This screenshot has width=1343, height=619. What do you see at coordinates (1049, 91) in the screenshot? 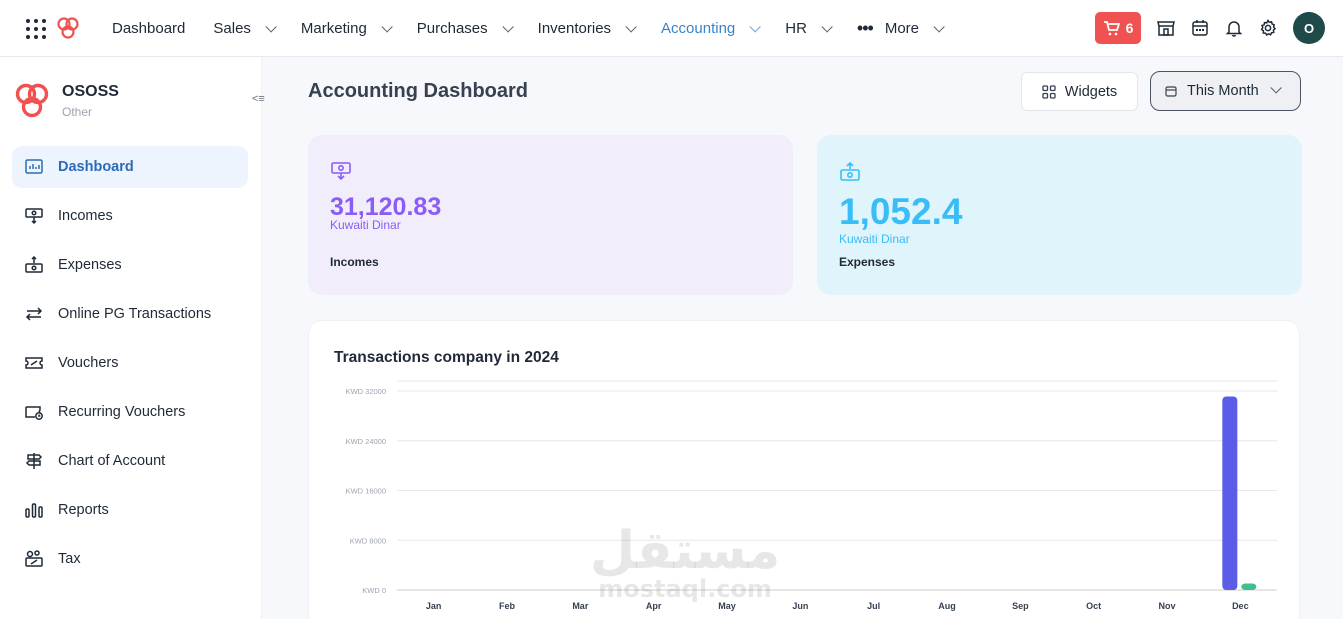
I see `widgets-icon` at bounding box center [1049, 91].